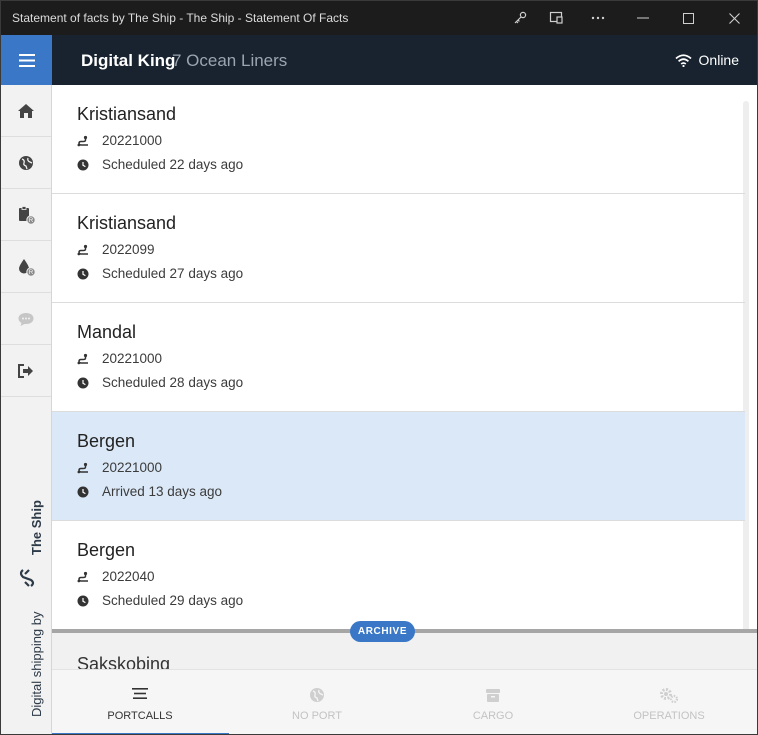 The image size is (758, 735). Describe the element at coordinates (404, 60) in the screenshot. I see `app-header: Digital King 7 Ocean Liners Online` at that location.